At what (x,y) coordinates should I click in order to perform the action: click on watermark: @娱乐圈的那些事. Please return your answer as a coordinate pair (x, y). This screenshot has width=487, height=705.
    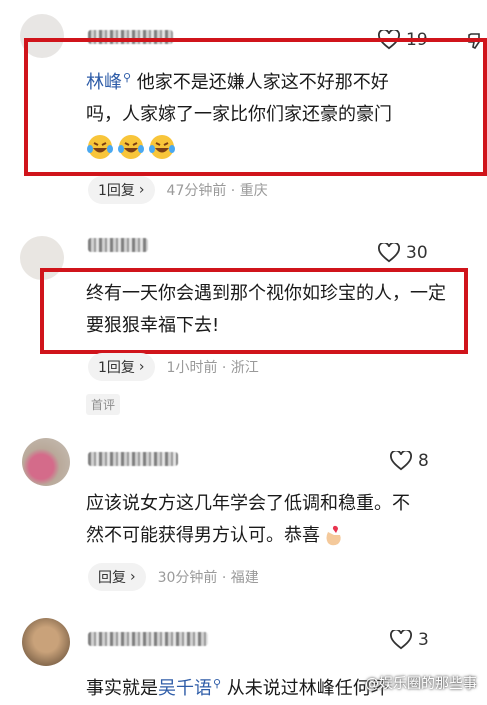
    Looking at the image, I should click on (421, 684).